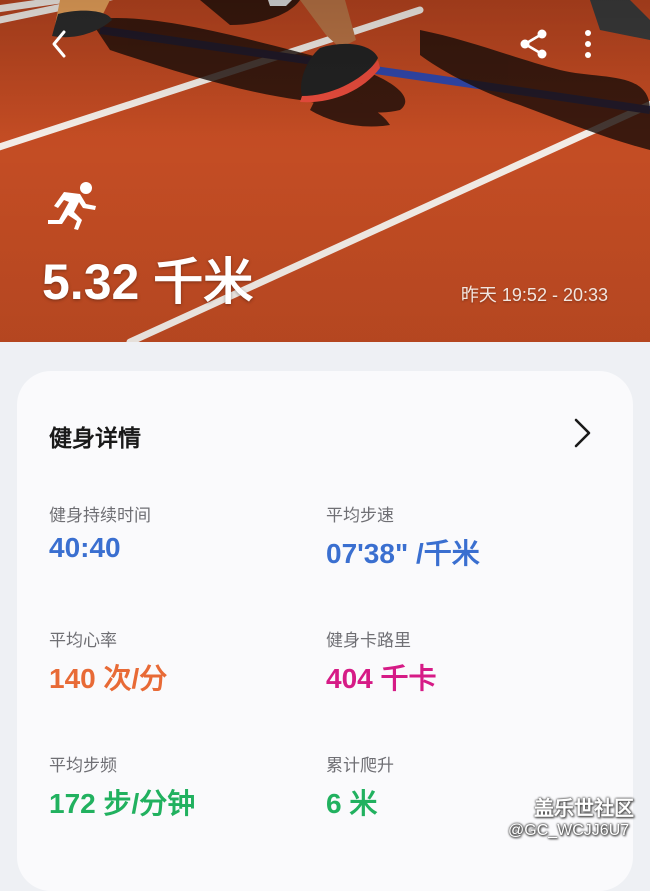 This screenshot has height=891, width=650. What do you see at coordinates (122, 803) in the screenshot?
I see `stat-value: 172 步/分钟` at bounding box center [122, 803].